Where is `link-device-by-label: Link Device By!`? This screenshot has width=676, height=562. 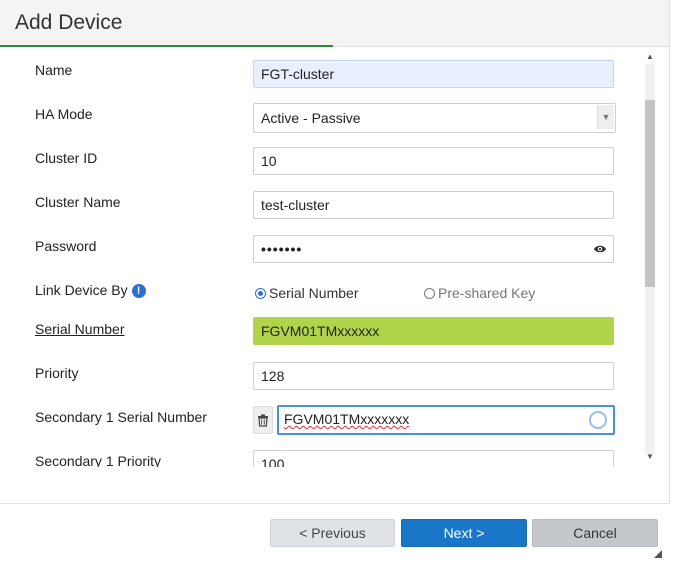
link-device-by-label: Link Device By! is located at coordinates (90, 290).